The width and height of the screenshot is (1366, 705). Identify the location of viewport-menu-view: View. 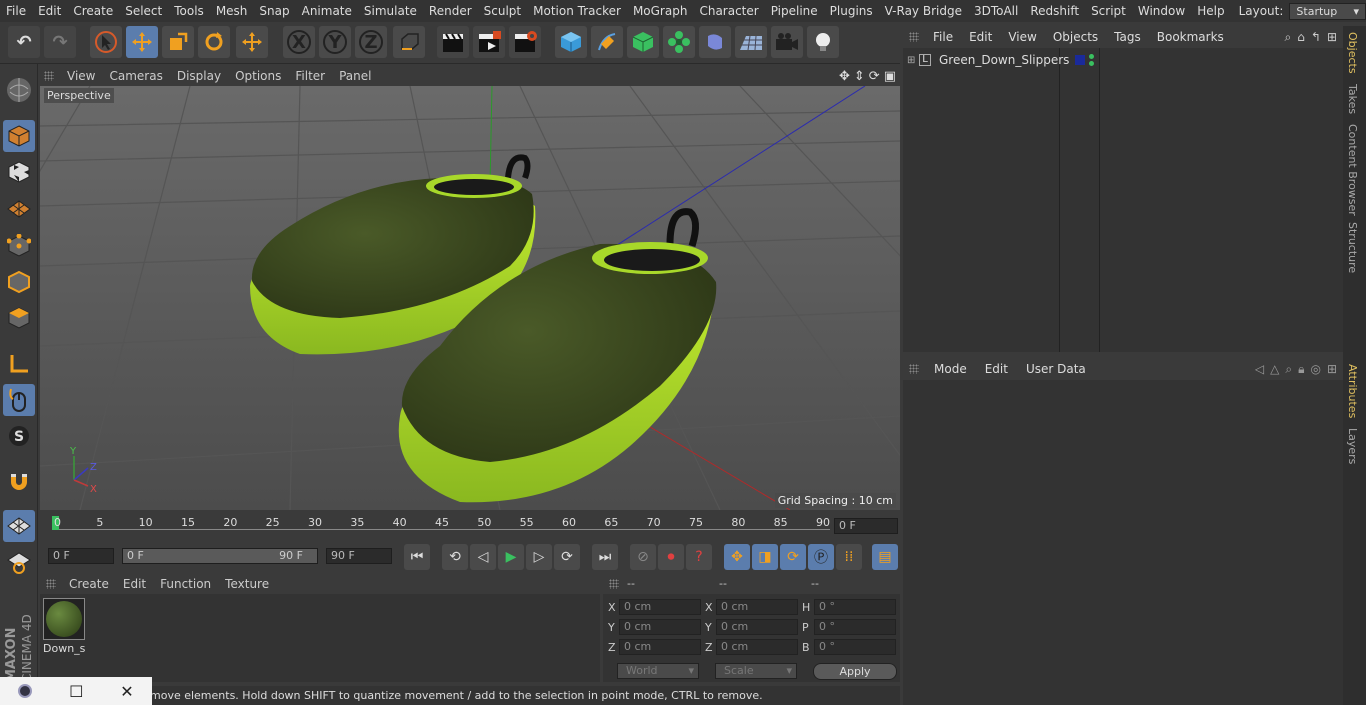
(81, 76).